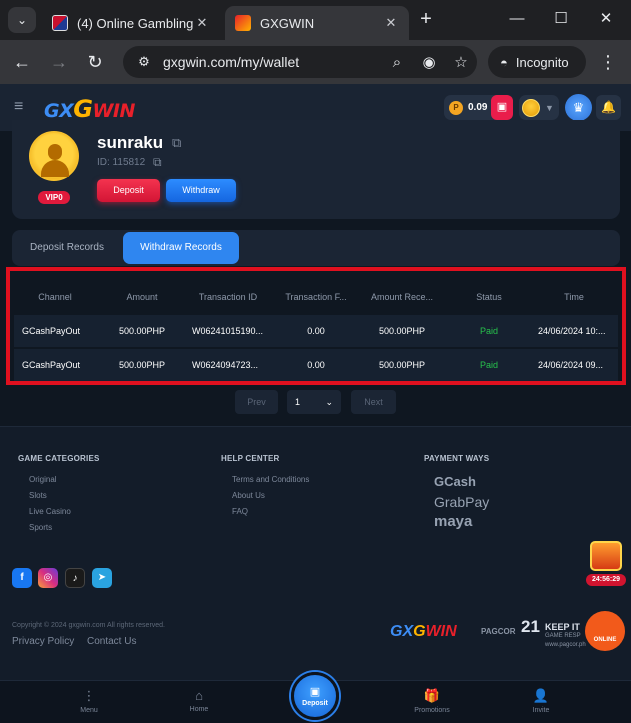 The width and height of the screenshot is (631, 723). Describe the element at coordinates (504, 62) in the screenshot. I see `incognito-icon: ◓` at that location.